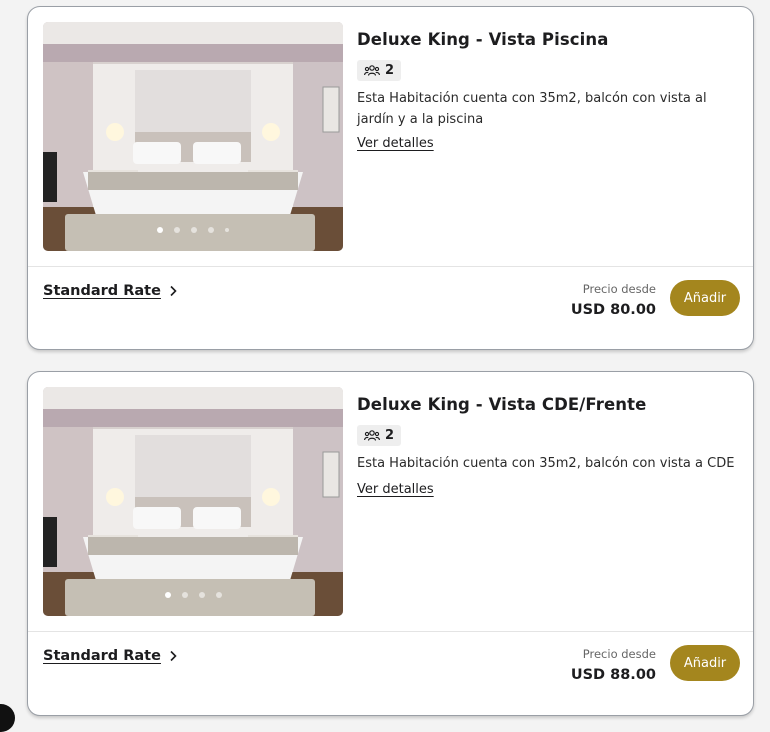 The image size is (770, 732). Describe the element at coordinates (483, 39) in the screenshot. I see `room-title: Deluxe King - Vista Piscina` at that location.